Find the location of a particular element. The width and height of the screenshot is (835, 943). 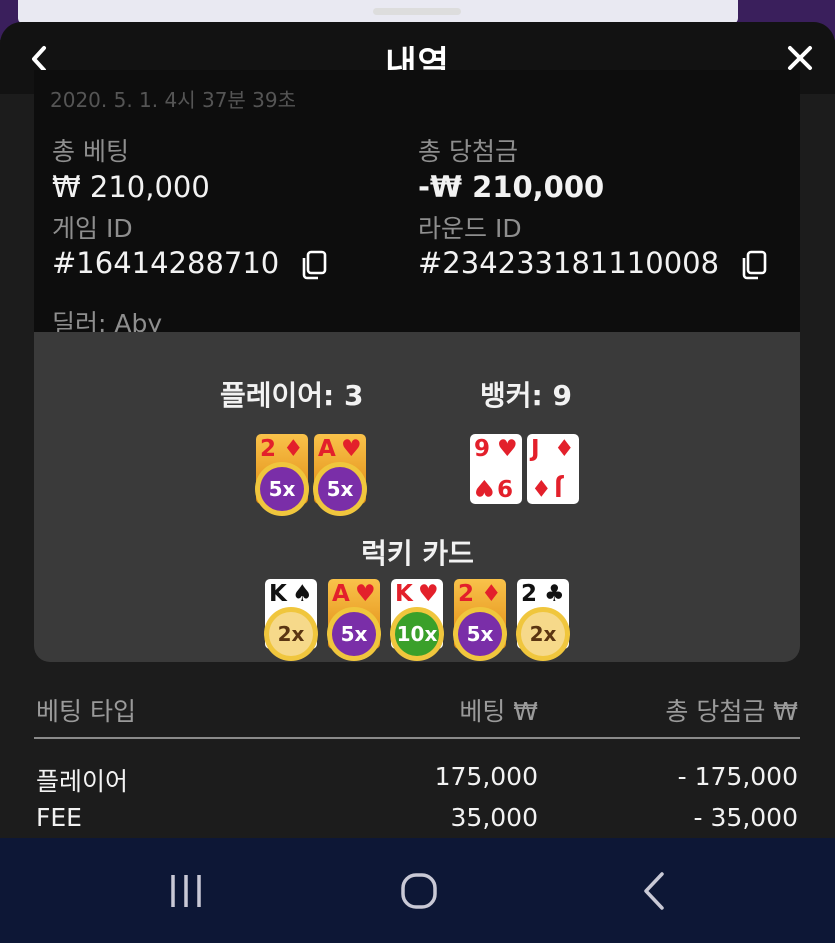

home-icon is located at coordinates (419, 891).